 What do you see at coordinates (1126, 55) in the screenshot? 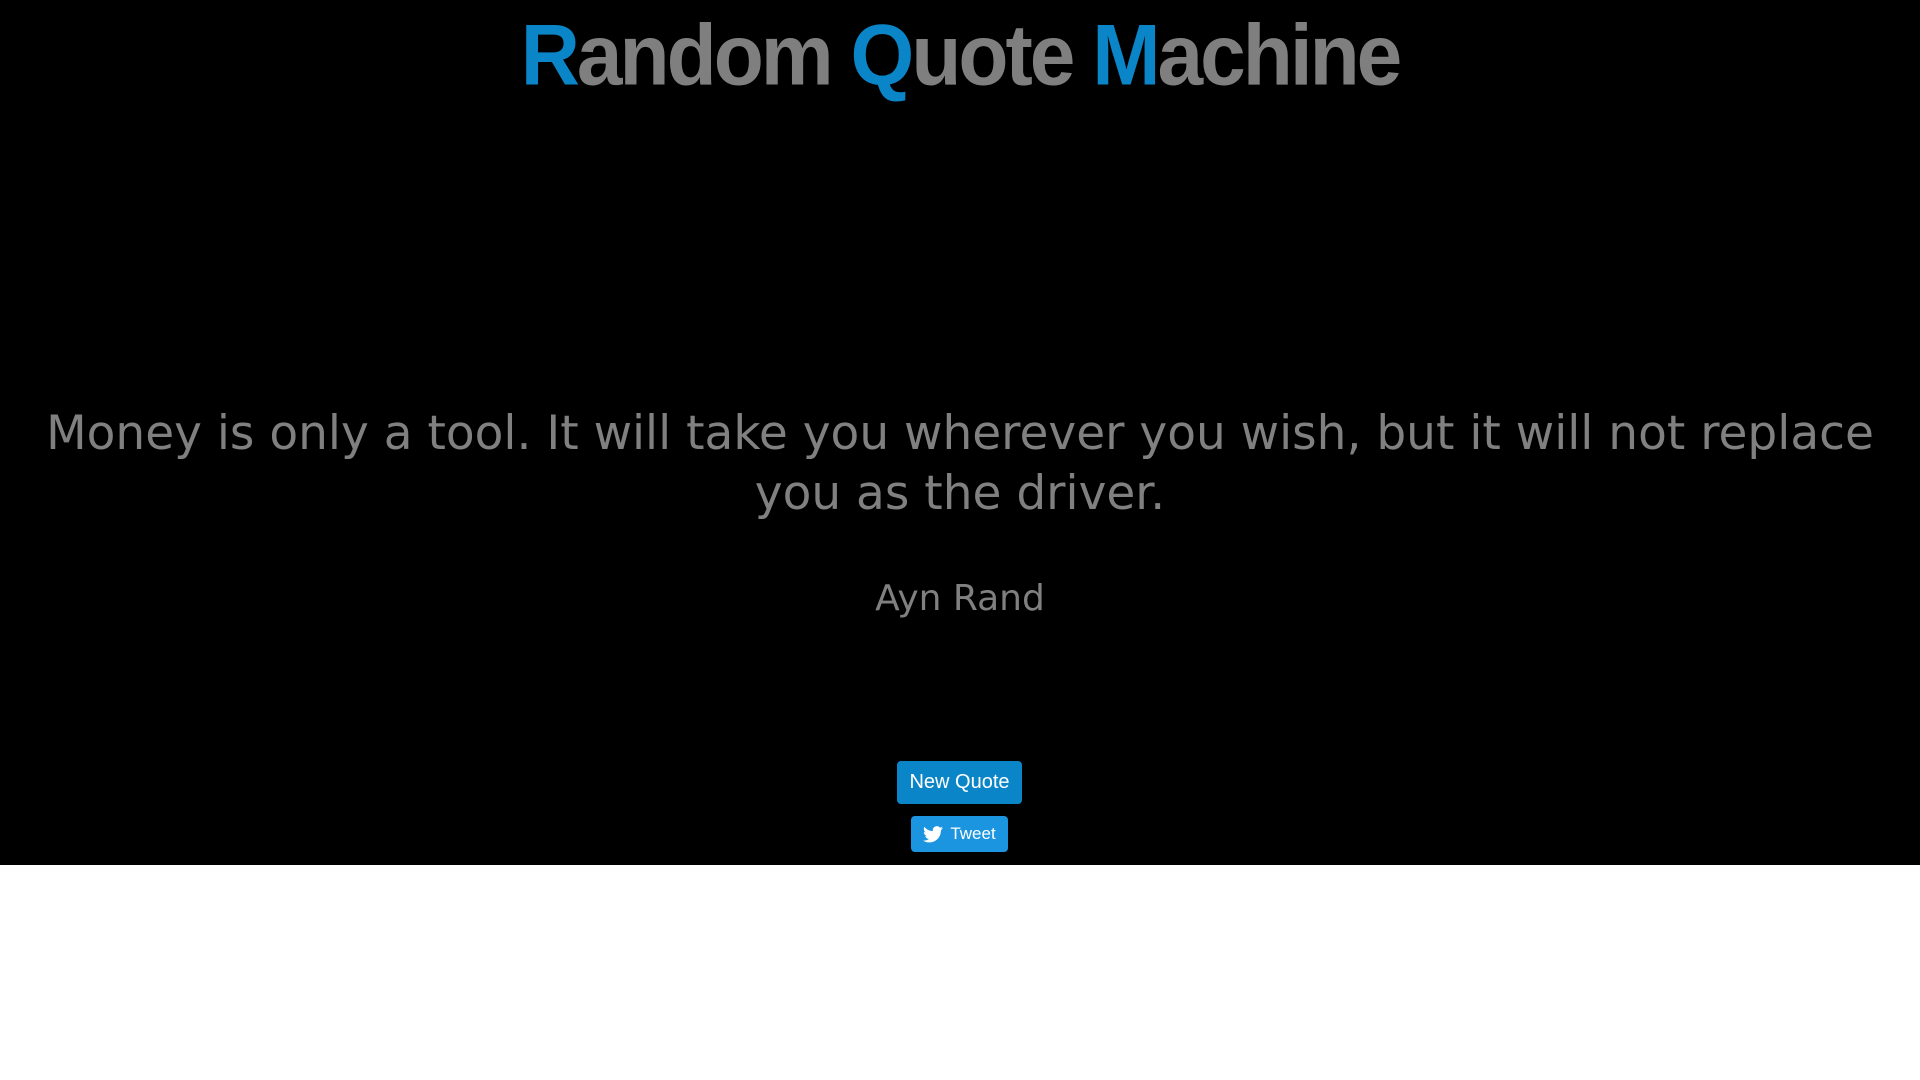
I see `title-initial-m: M` at bounding box center [1126, 55].